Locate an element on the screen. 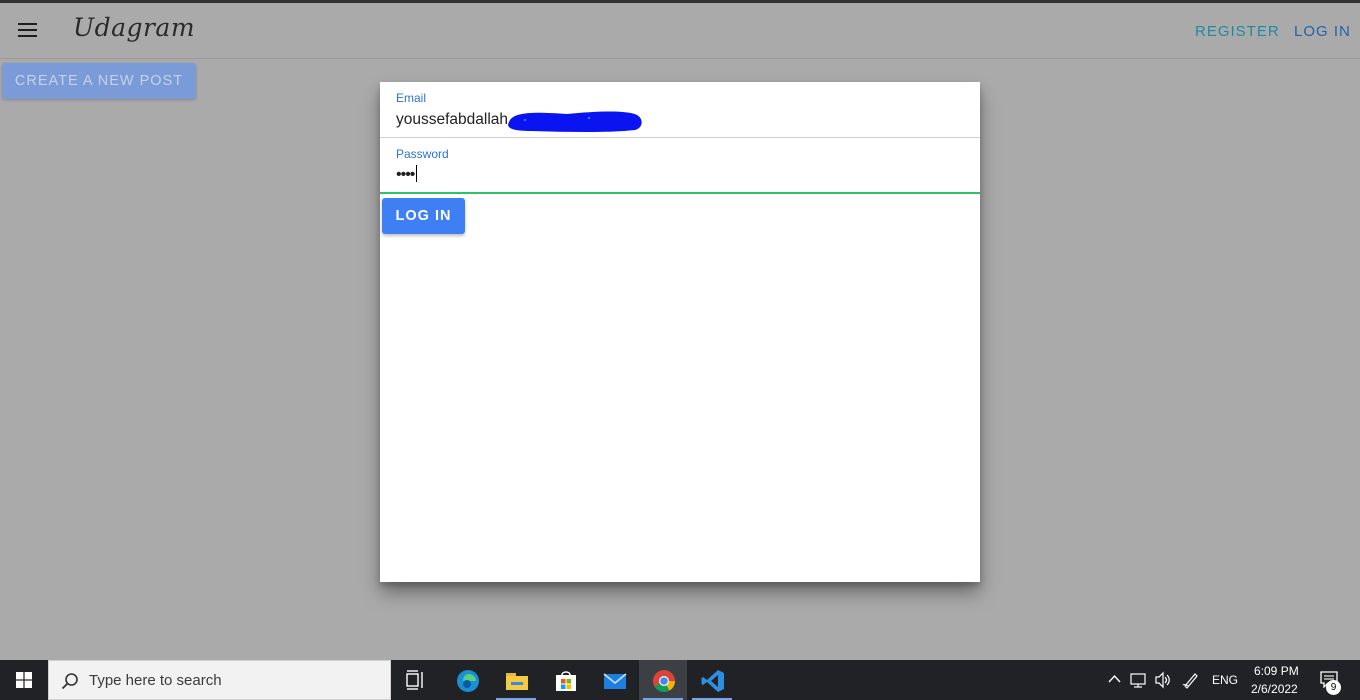 Image resolution: width=1360 pixels, height=700 pixels. mail-taskbar-button is located at coordinates (614, 680).